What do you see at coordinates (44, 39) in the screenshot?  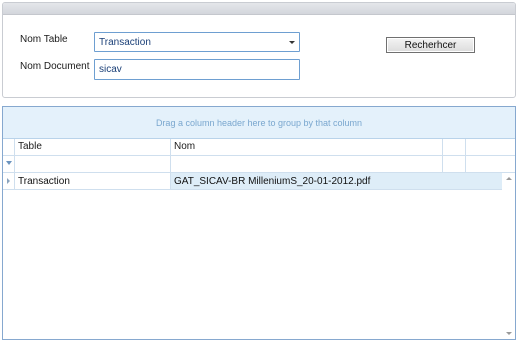 I see `table-name-label: Nom Table` at bounding box center [44, 39].